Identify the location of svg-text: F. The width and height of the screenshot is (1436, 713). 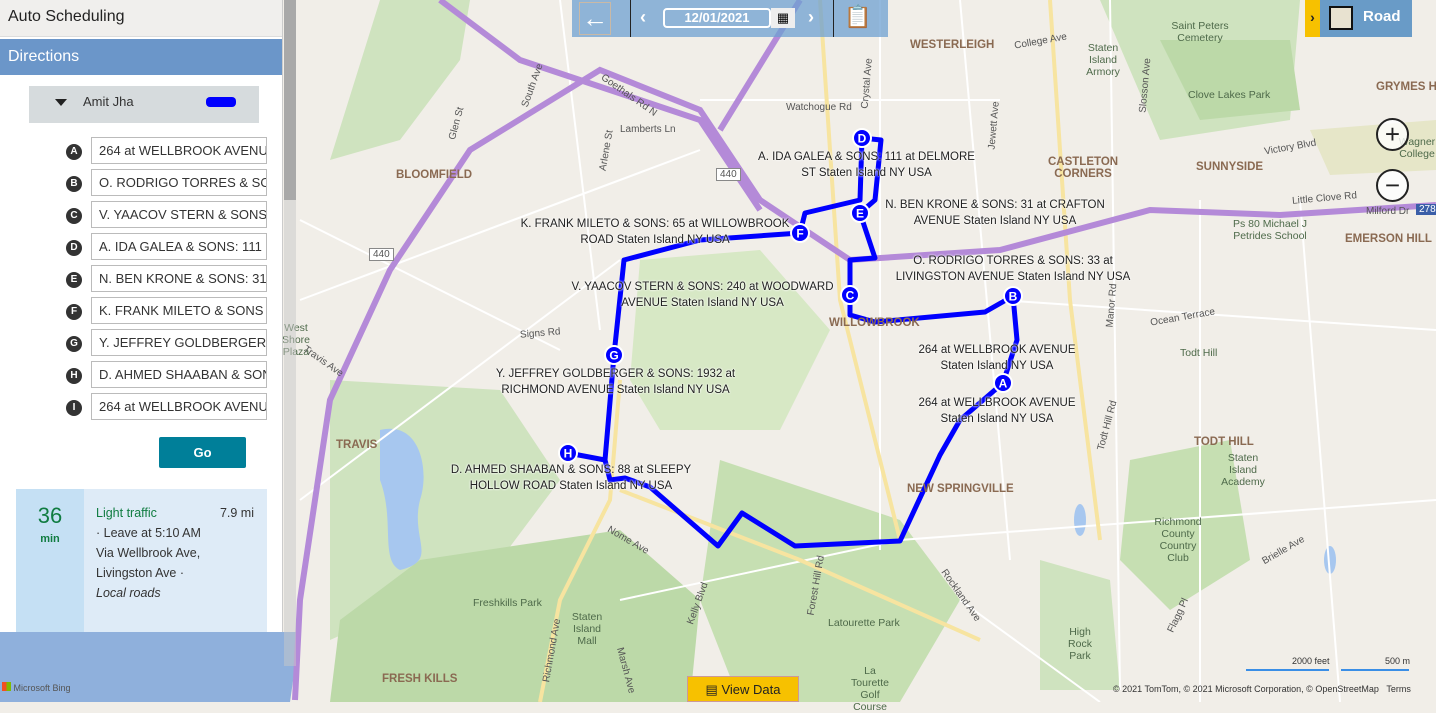
(799, 234).